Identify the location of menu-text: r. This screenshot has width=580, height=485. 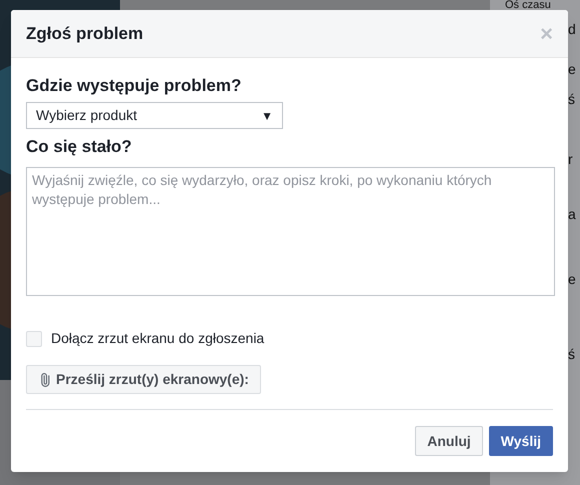
(570, 159).